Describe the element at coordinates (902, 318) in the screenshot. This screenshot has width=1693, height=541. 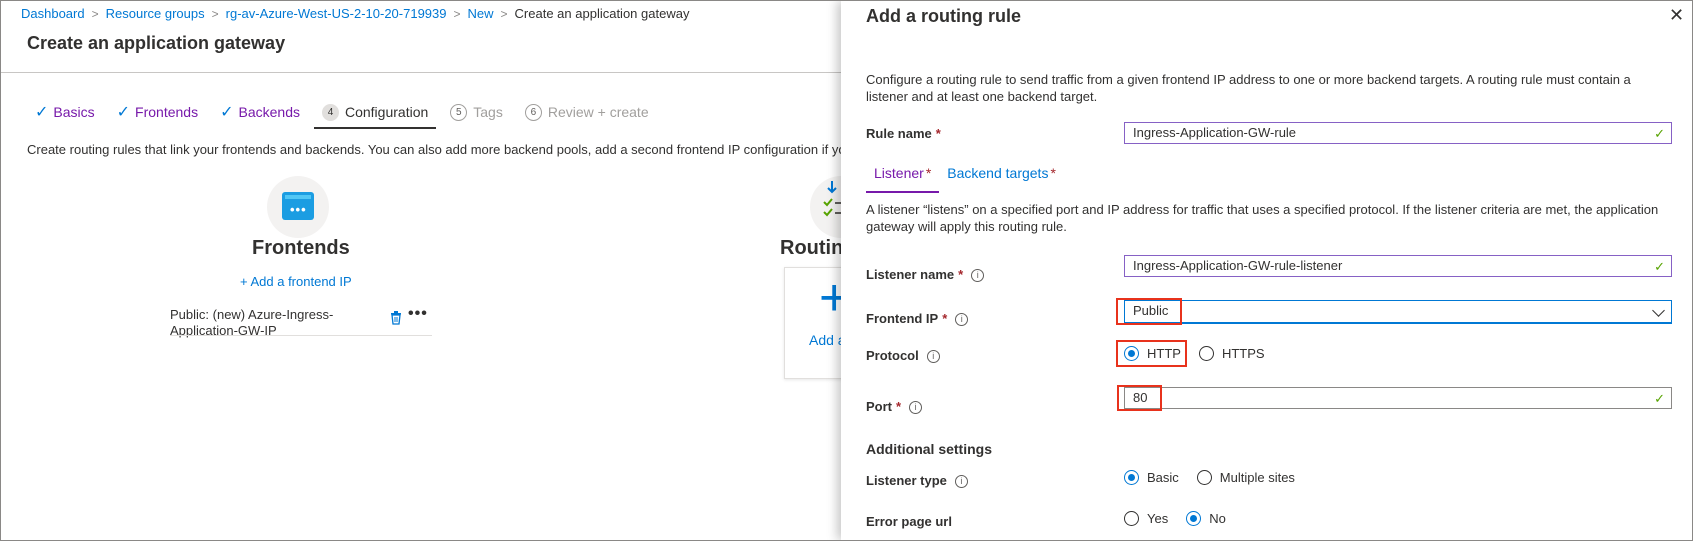
I see `label-text: Frontend IP` at that location.